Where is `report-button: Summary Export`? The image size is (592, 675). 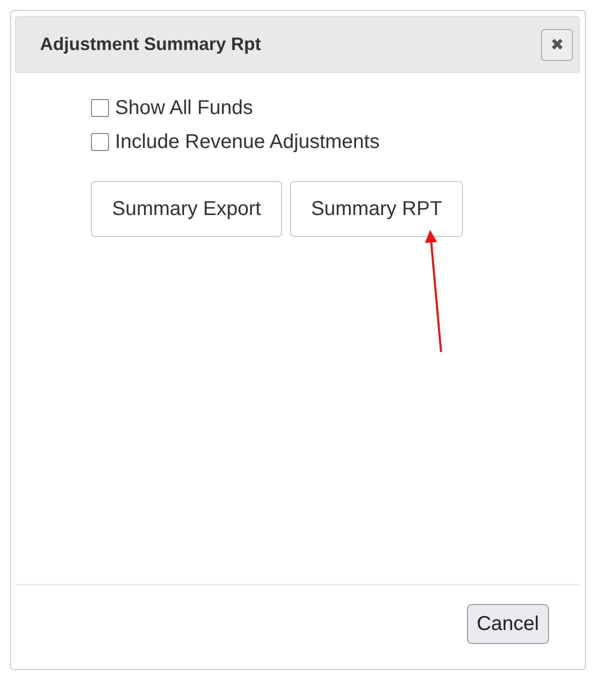 report-button: Summary Export is located at coordinates (186, 209).